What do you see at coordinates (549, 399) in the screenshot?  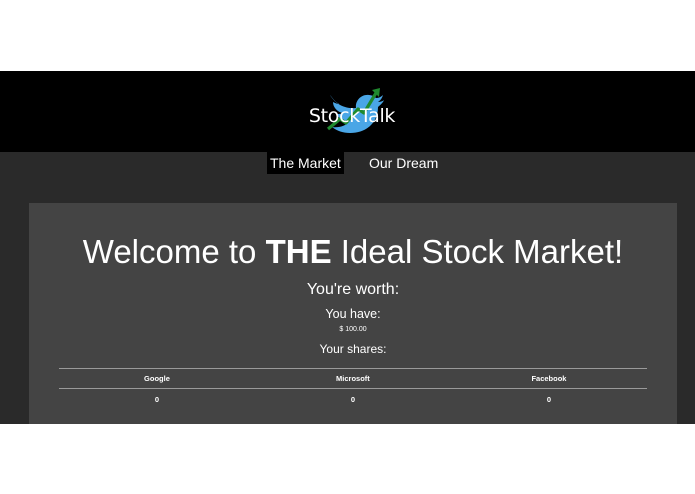 I see `facebook-shares: 0` at bounding box center [549, 399].